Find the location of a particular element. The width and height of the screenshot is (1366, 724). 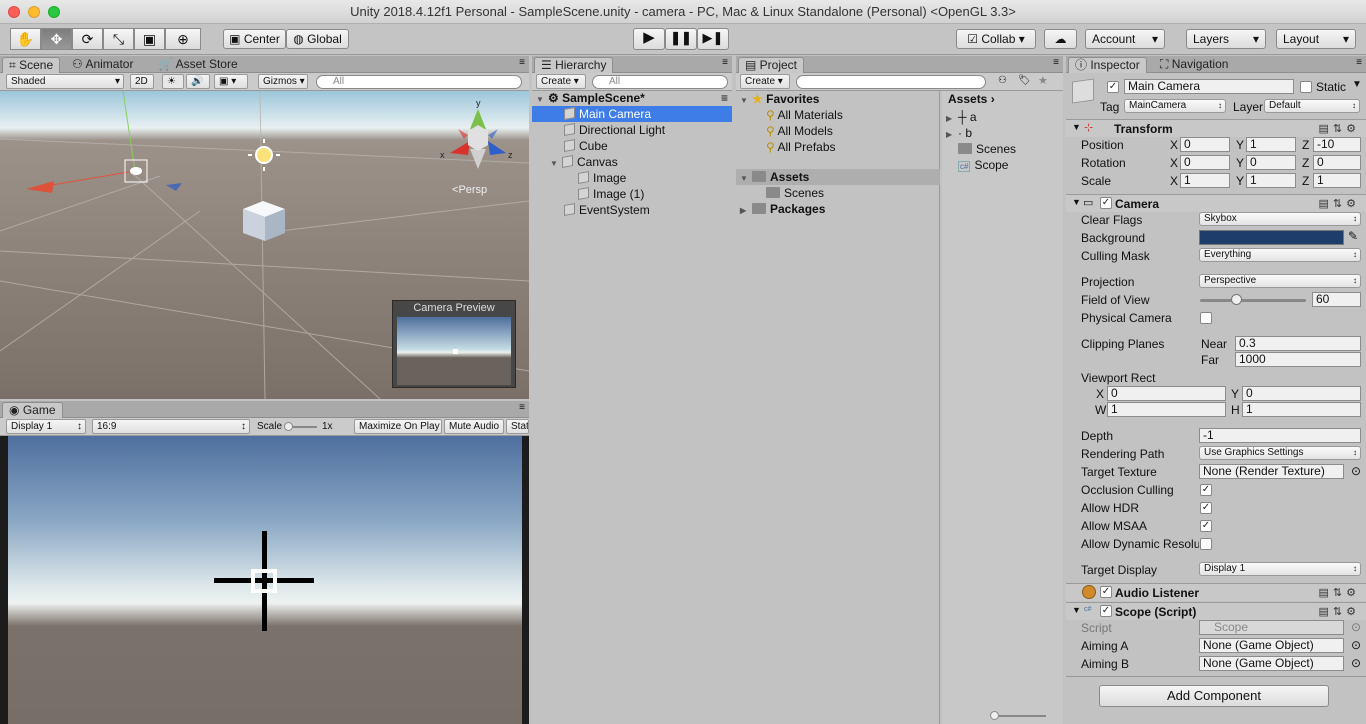

effects-dropdown-icon: ▣ ▾ is located at coordinates (231, 81).